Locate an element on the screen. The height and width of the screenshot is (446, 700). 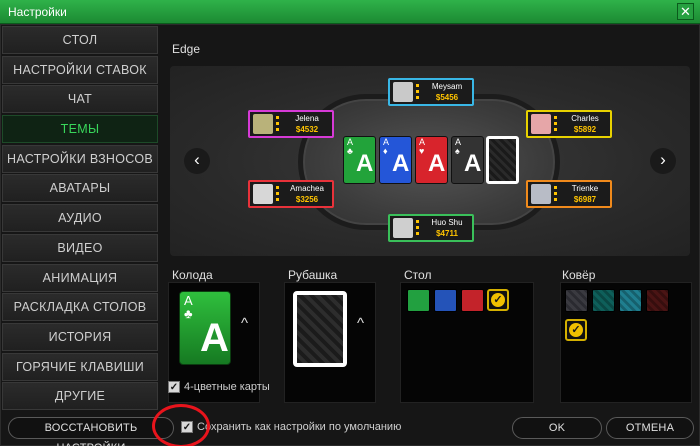
player-chips: $6987 is located at coordinates (585, 199).